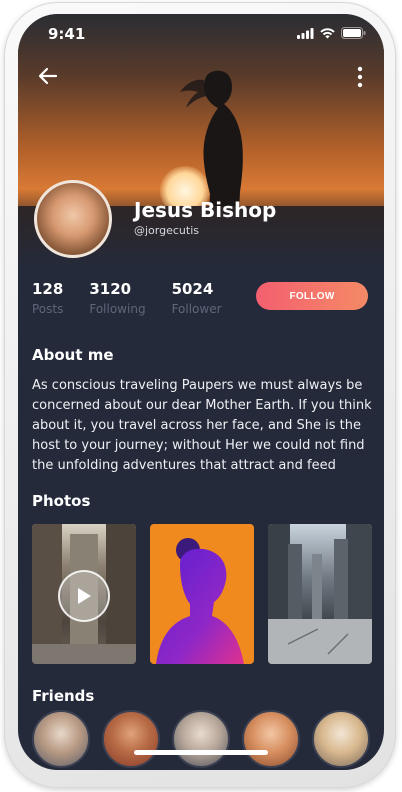  What do you see at coordinates (48, 76) in the screenshot?
I see `back-arrow-icon` at bounding box center [48, 76].